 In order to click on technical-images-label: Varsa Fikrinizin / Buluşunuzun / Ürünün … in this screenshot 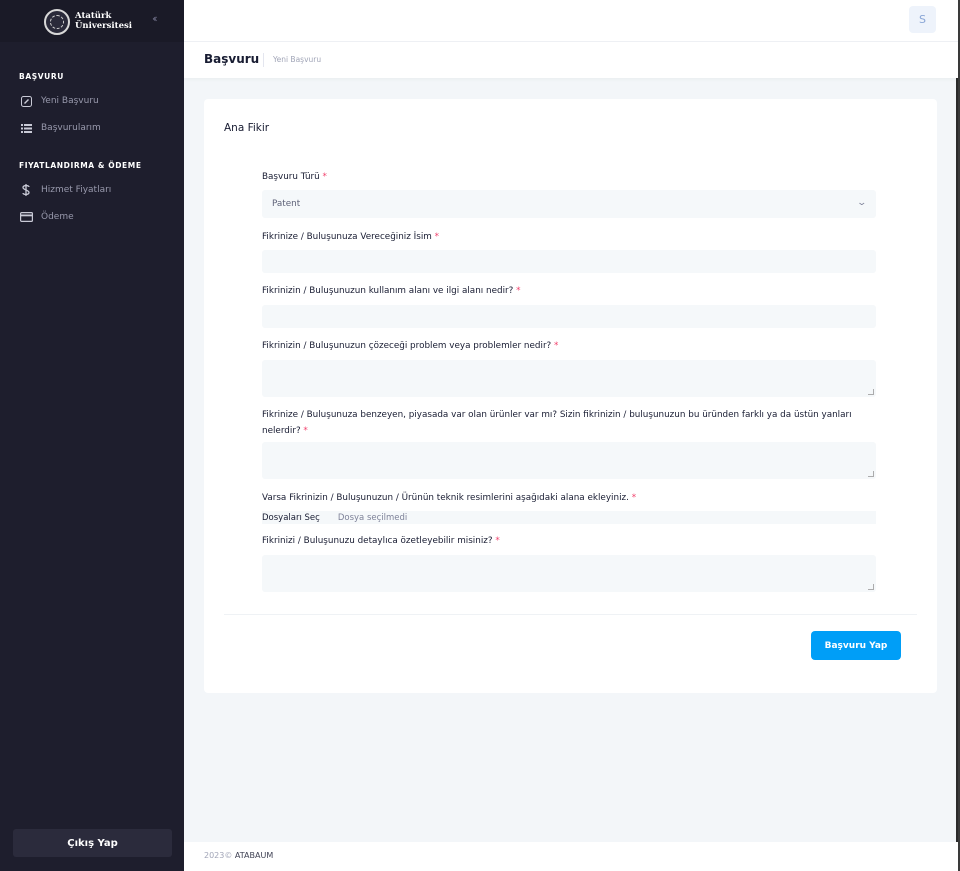, I will do `click(449, 498)`.